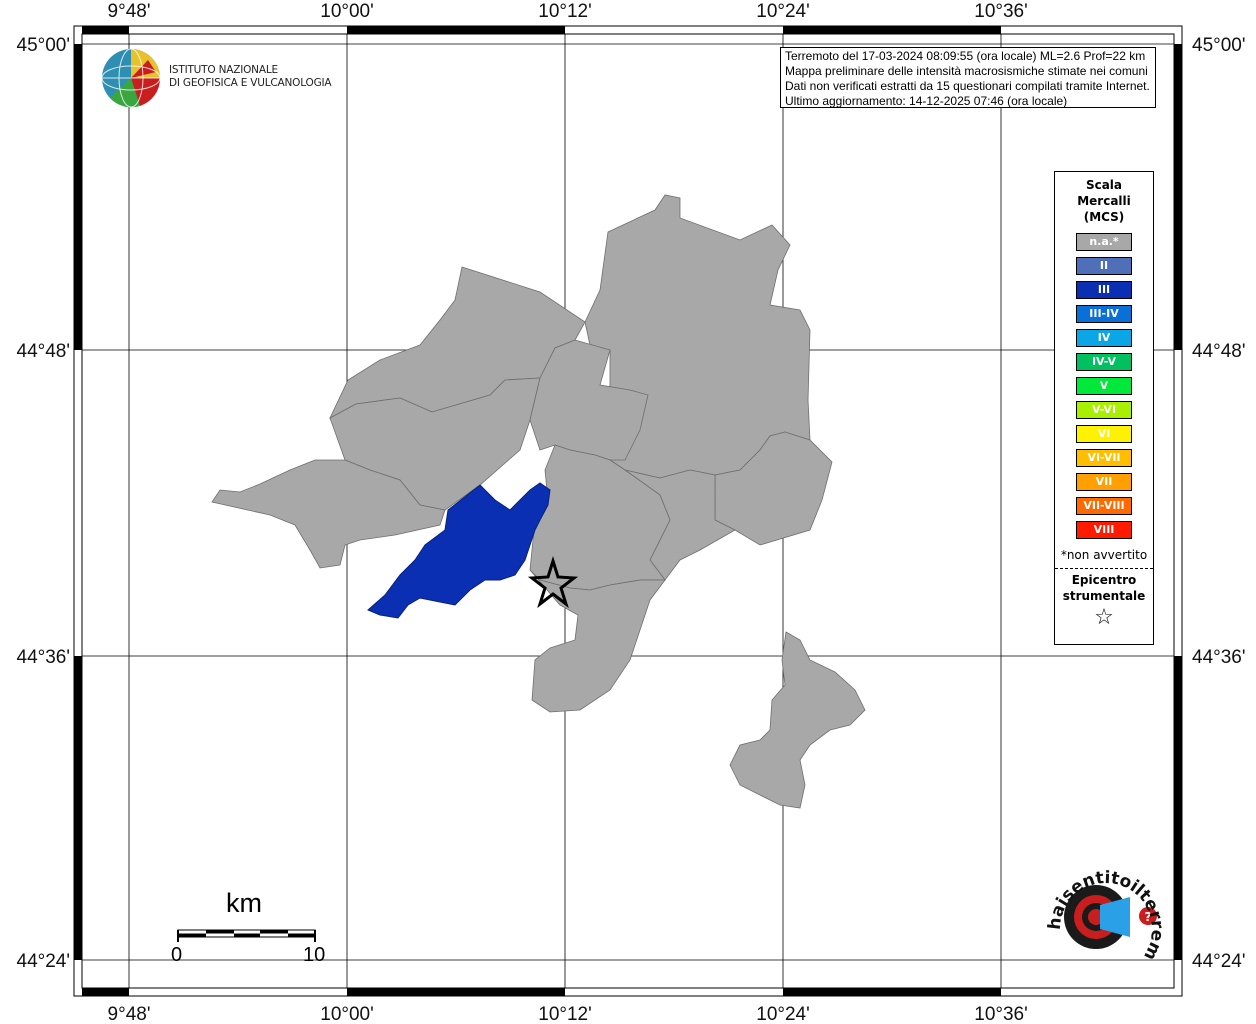  What do you see at coordinates (1104, 588) in the screenshot?
I see `legend-epicenter-label: Epicentro strumentale` at bounding box center [1104, 588].